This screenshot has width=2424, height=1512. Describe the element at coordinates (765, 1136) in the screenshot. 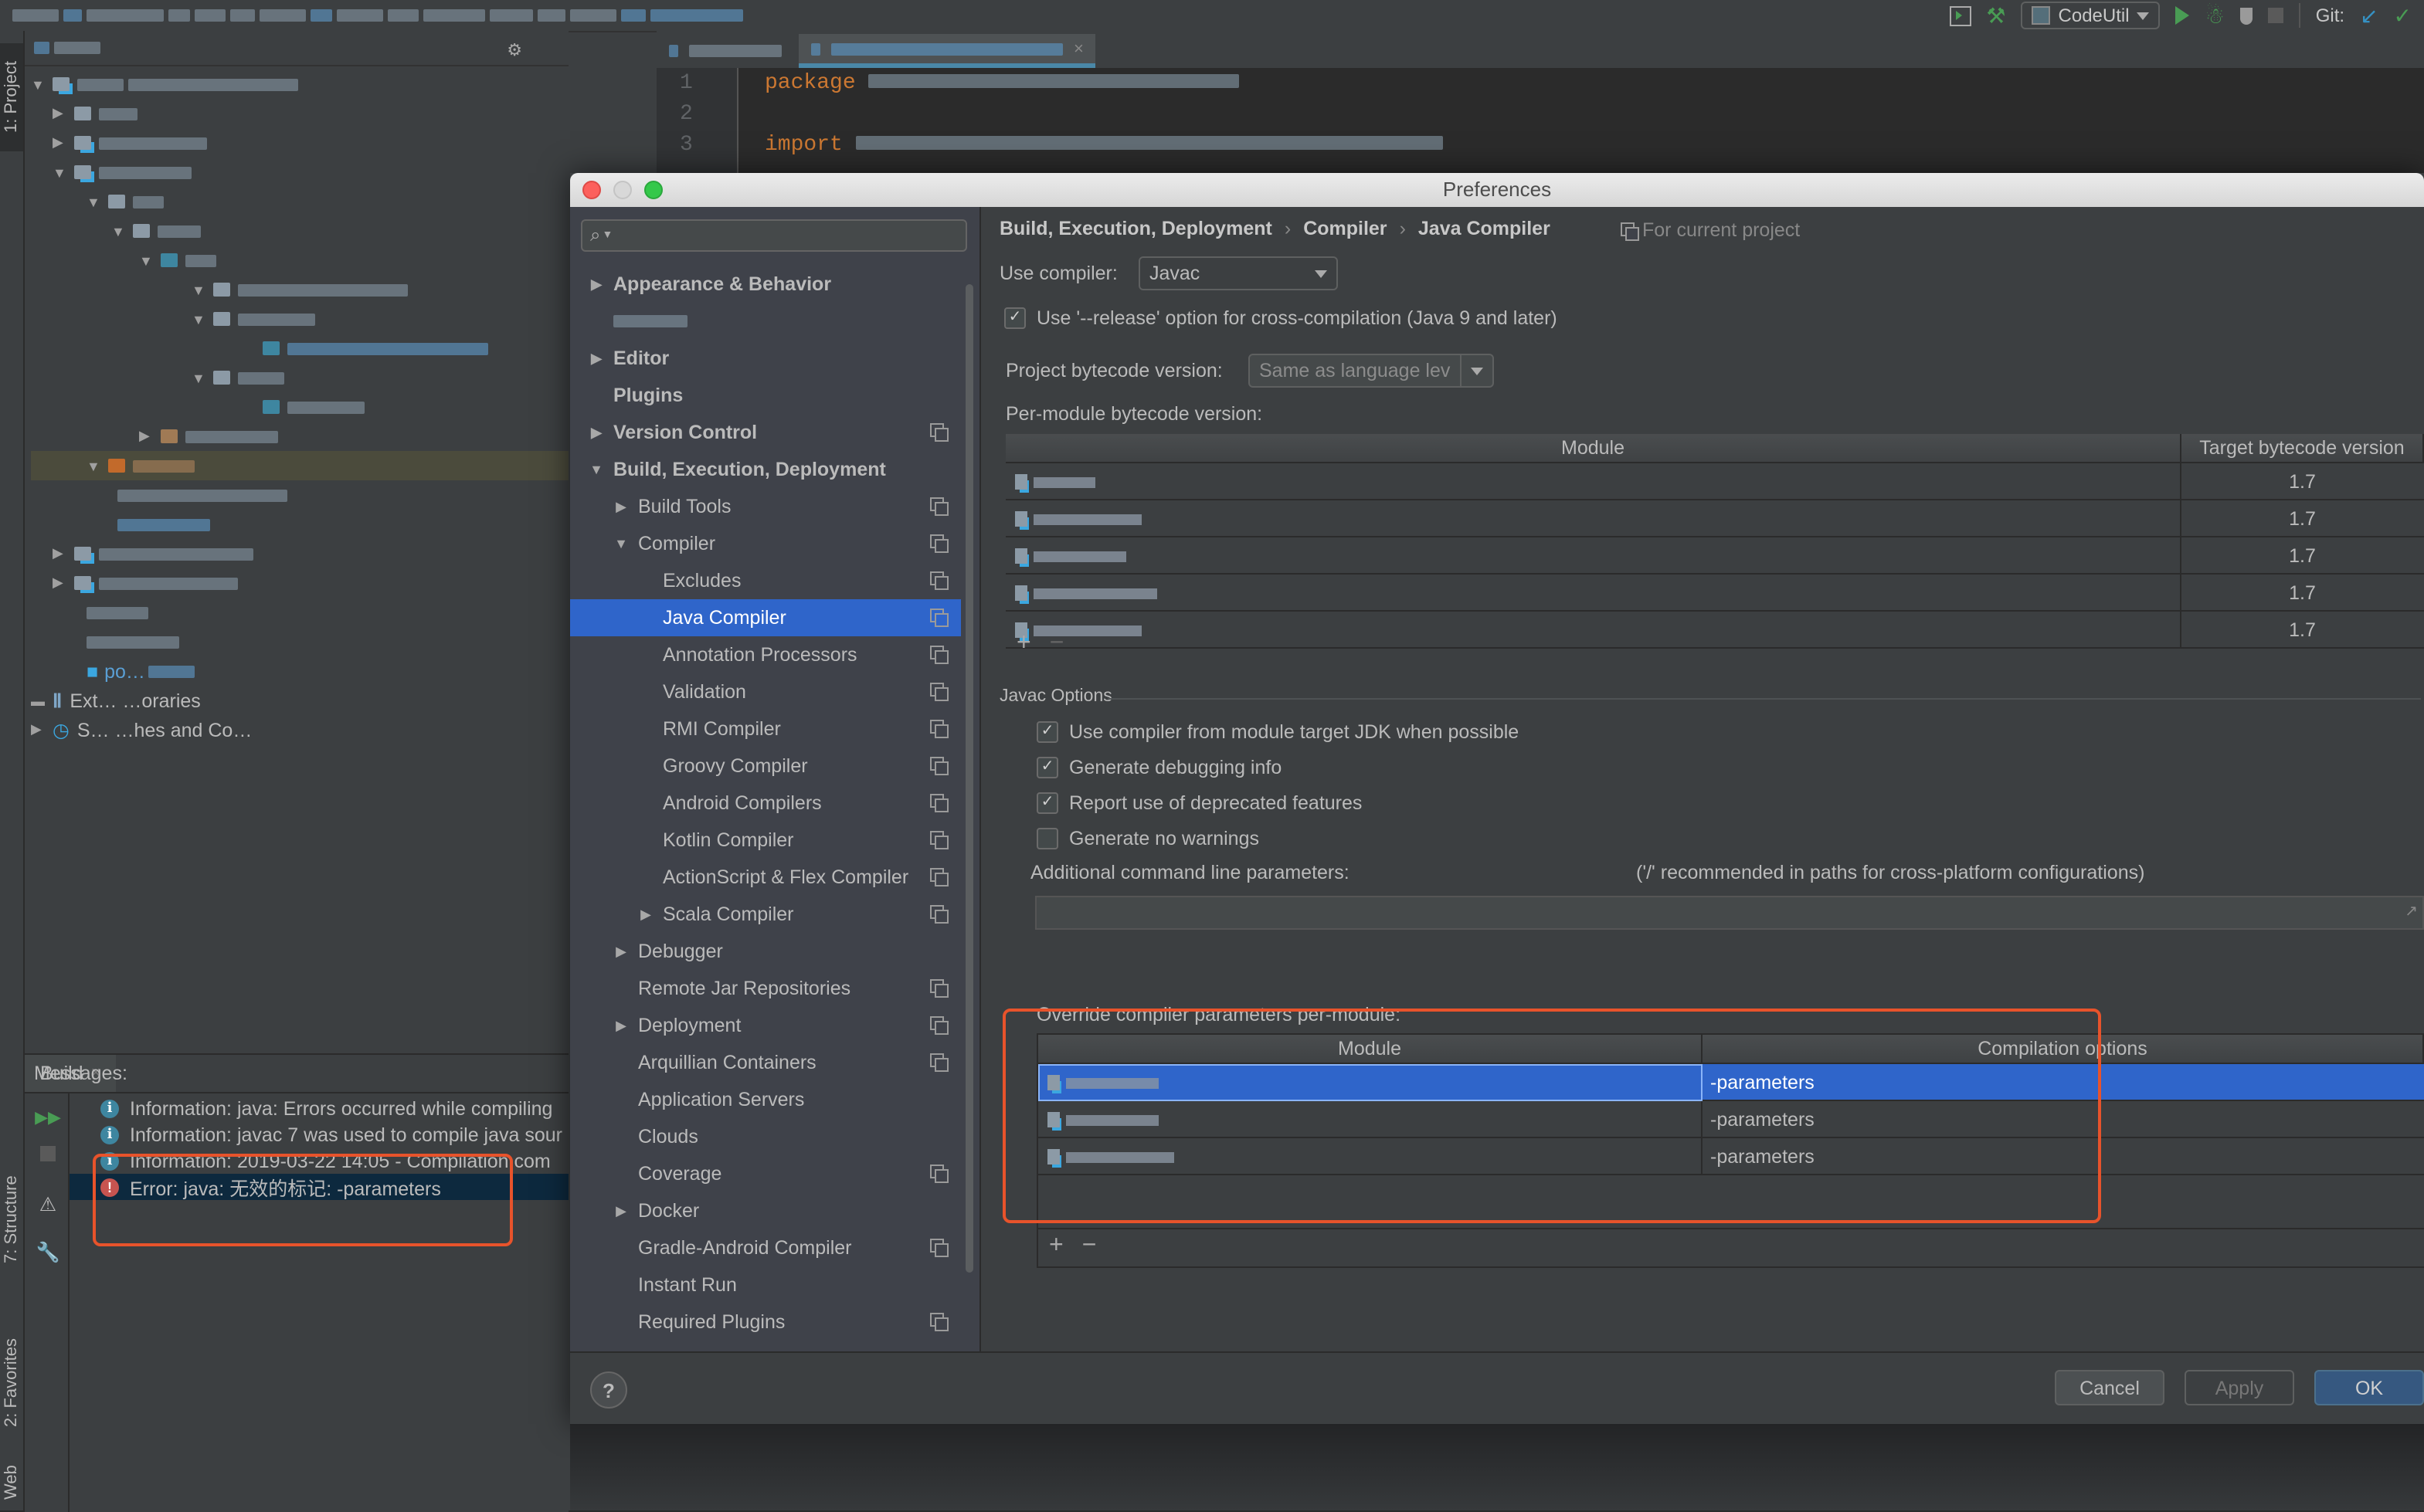

I see `nav-item-clouds: Clouds` at that location.